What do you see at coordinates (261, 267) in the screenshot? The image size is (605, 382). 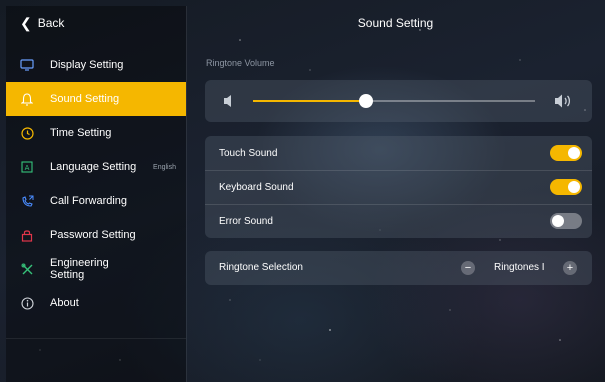 I see `ringtone-selection-label: Ringtone Selection` at bounding box center [261, 267].